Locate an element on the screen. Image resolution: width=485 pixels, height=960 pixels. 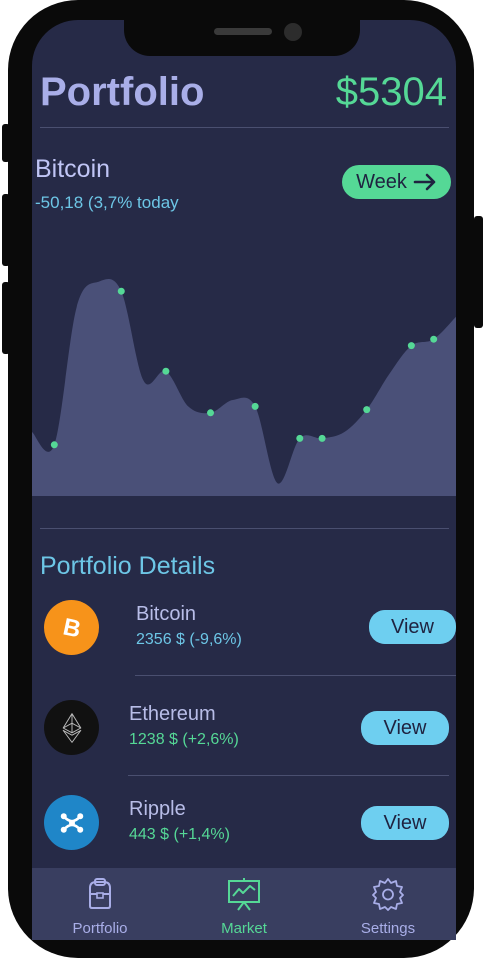
tab-market: Market is located at coordinates (244, 904).